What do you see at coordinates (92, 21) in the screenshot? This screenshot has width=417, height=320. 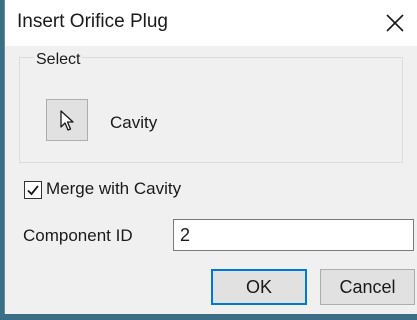 I see `dialog-title: Insert Orifice Plug` at bounding box center [92, 21].